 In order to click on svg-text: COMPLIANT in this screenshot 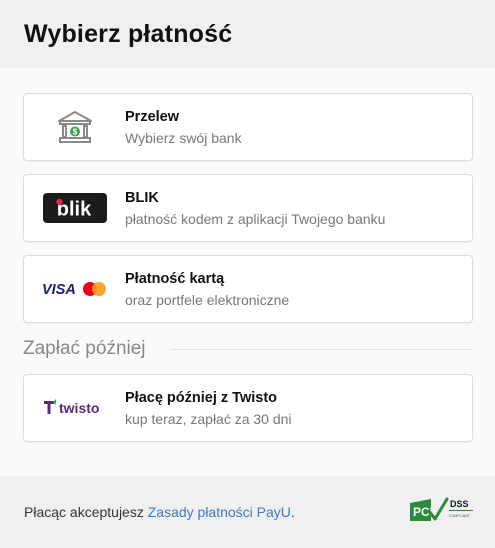, I will do `click(460, 516)`.